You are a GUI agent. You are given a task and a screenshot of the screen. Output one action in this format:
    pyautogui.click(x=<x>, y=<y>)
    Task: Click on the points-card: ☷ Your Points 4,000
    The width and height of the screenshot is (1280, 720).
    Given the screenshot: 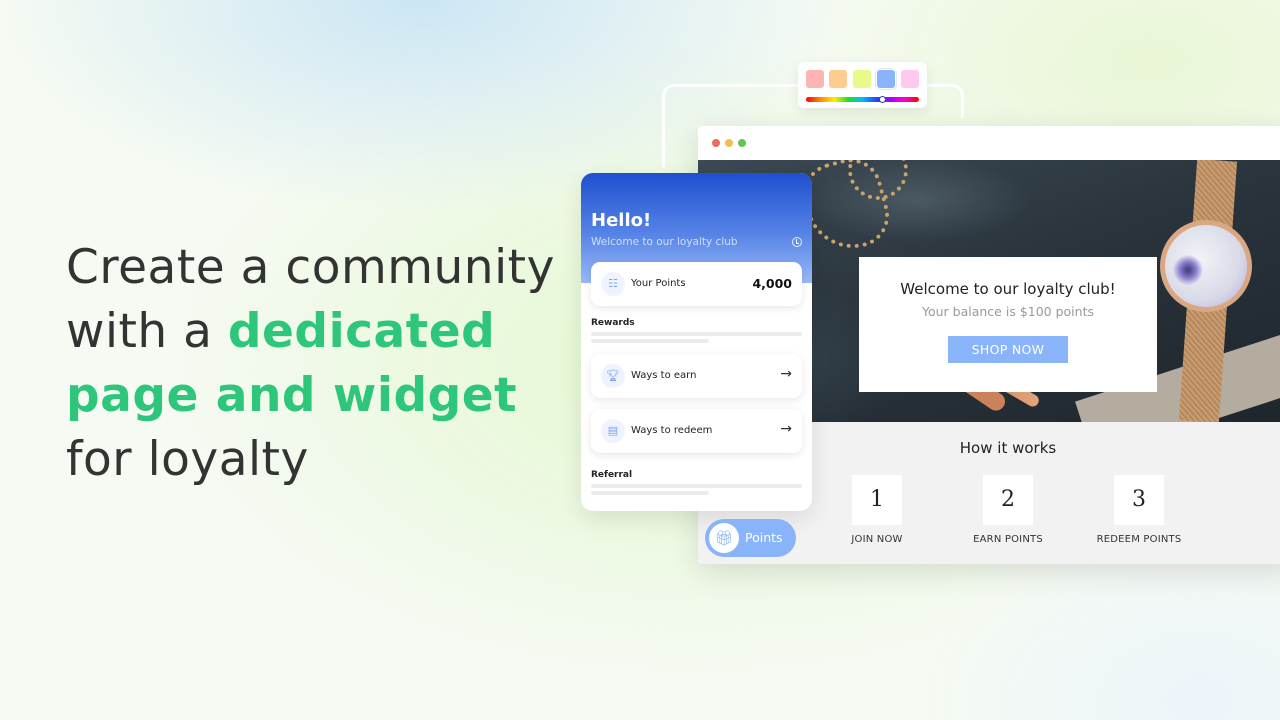 What is the action you would take?
    pyautogui.click(x=696, y=284)
    